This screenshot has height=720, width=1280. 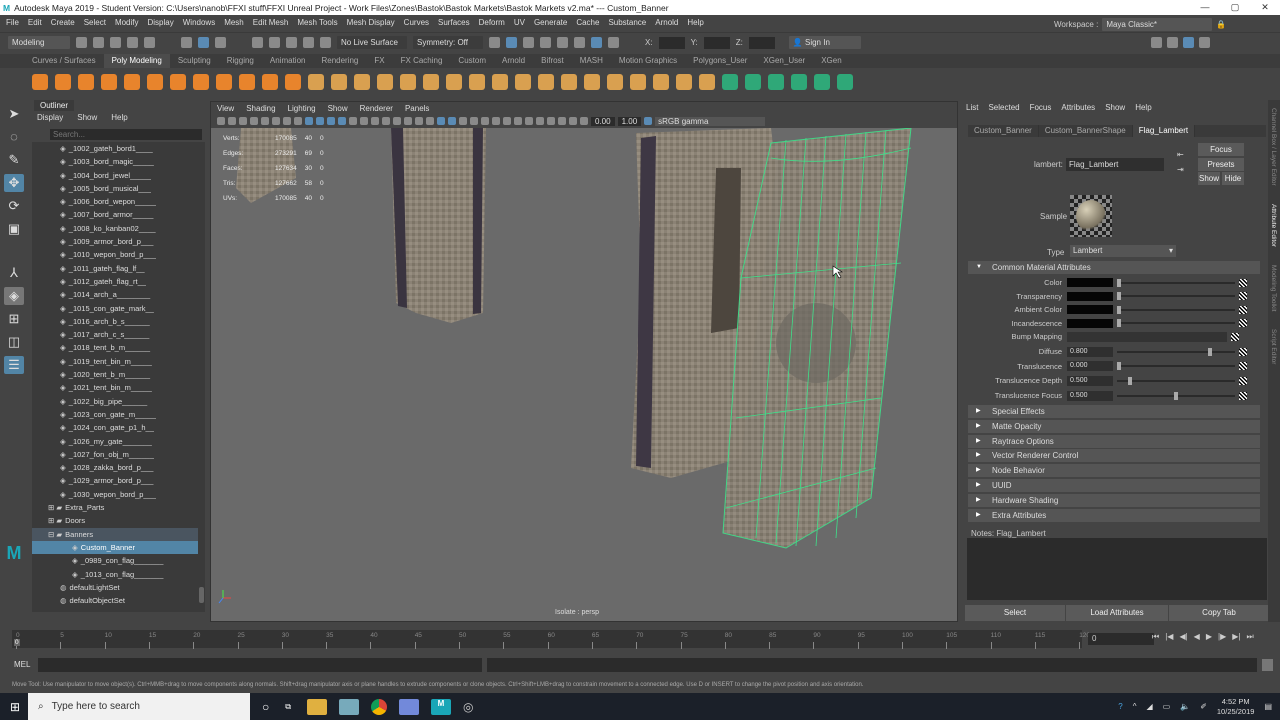 What do you see at coordinates (784, 61) in the screenshot?
I see `shelf-tab-xgen-user: XGen_User` at bounding box center [784, 61].